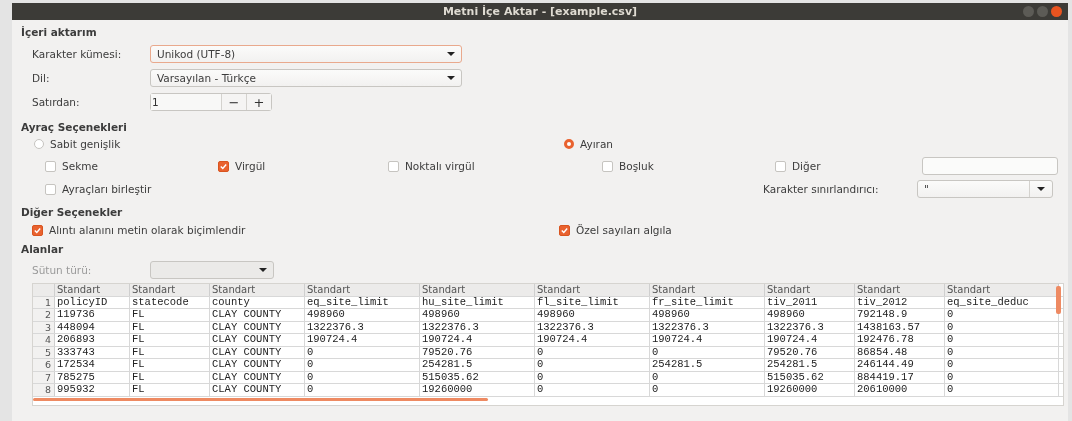  Describe the element at coordinates (41, 78) in the screenshot. I see `field-label: Dil:` at that location.